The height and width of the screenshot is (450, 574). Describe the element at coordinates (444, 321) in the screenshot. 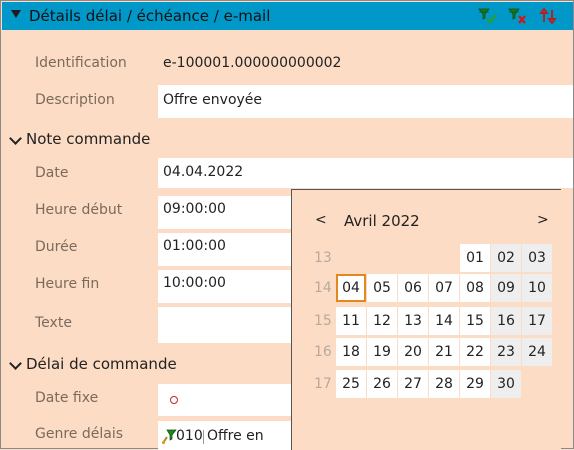

I see `calendar-day: 14` at that location.